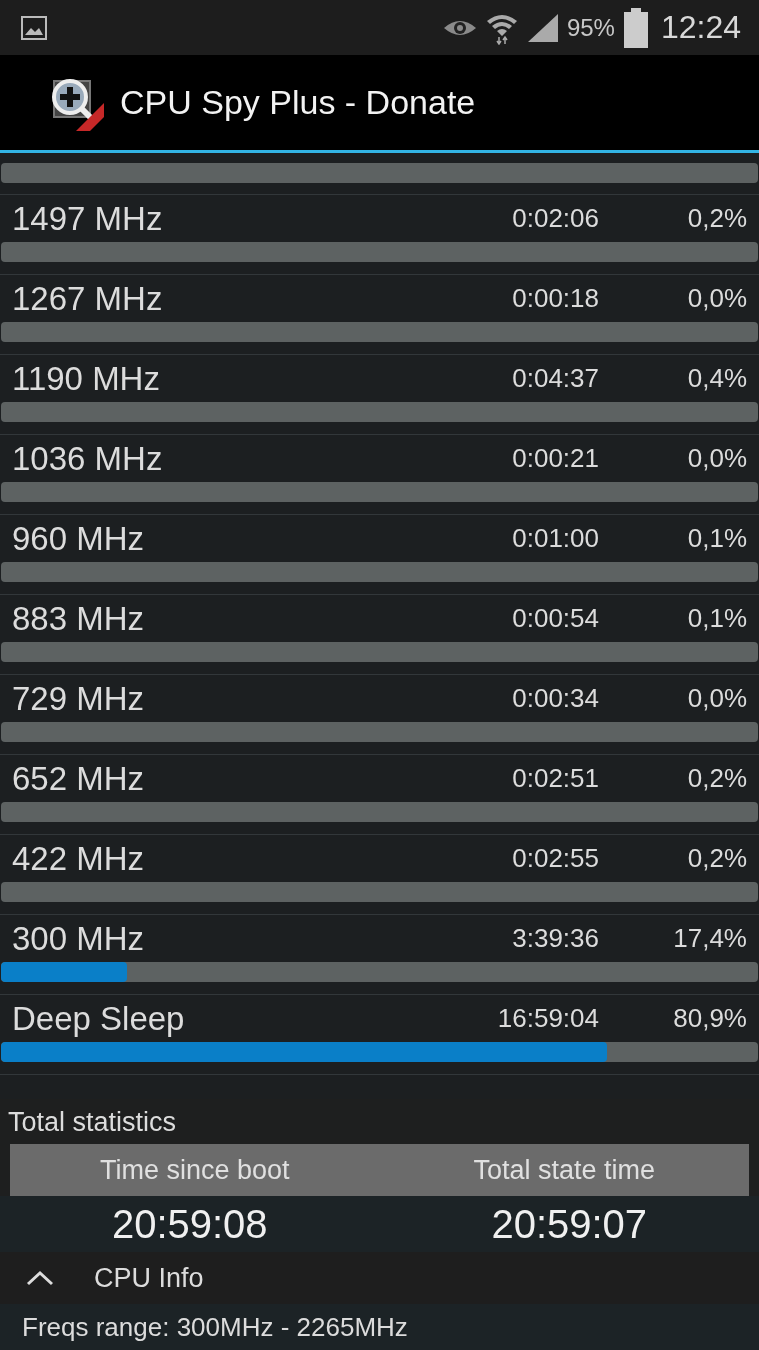  Describe the element at coordinates (34, 27) in the screenshot. I see `picture-icon` at that location.